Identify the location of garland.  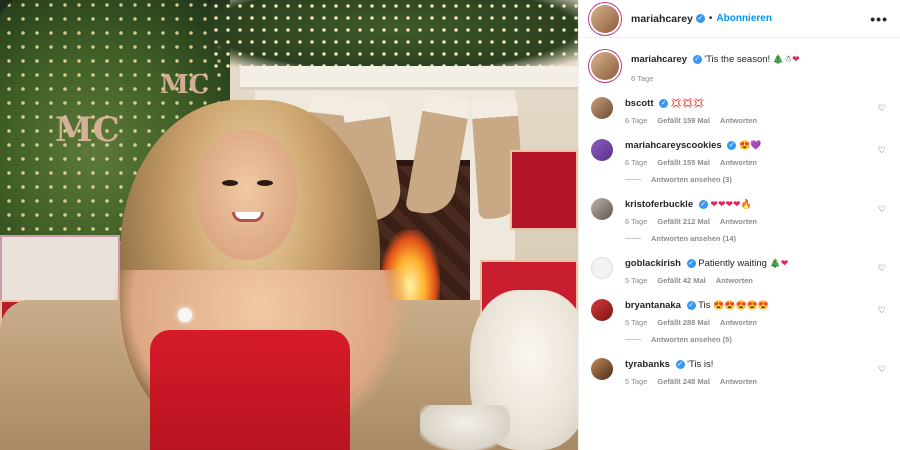
(394, 35).